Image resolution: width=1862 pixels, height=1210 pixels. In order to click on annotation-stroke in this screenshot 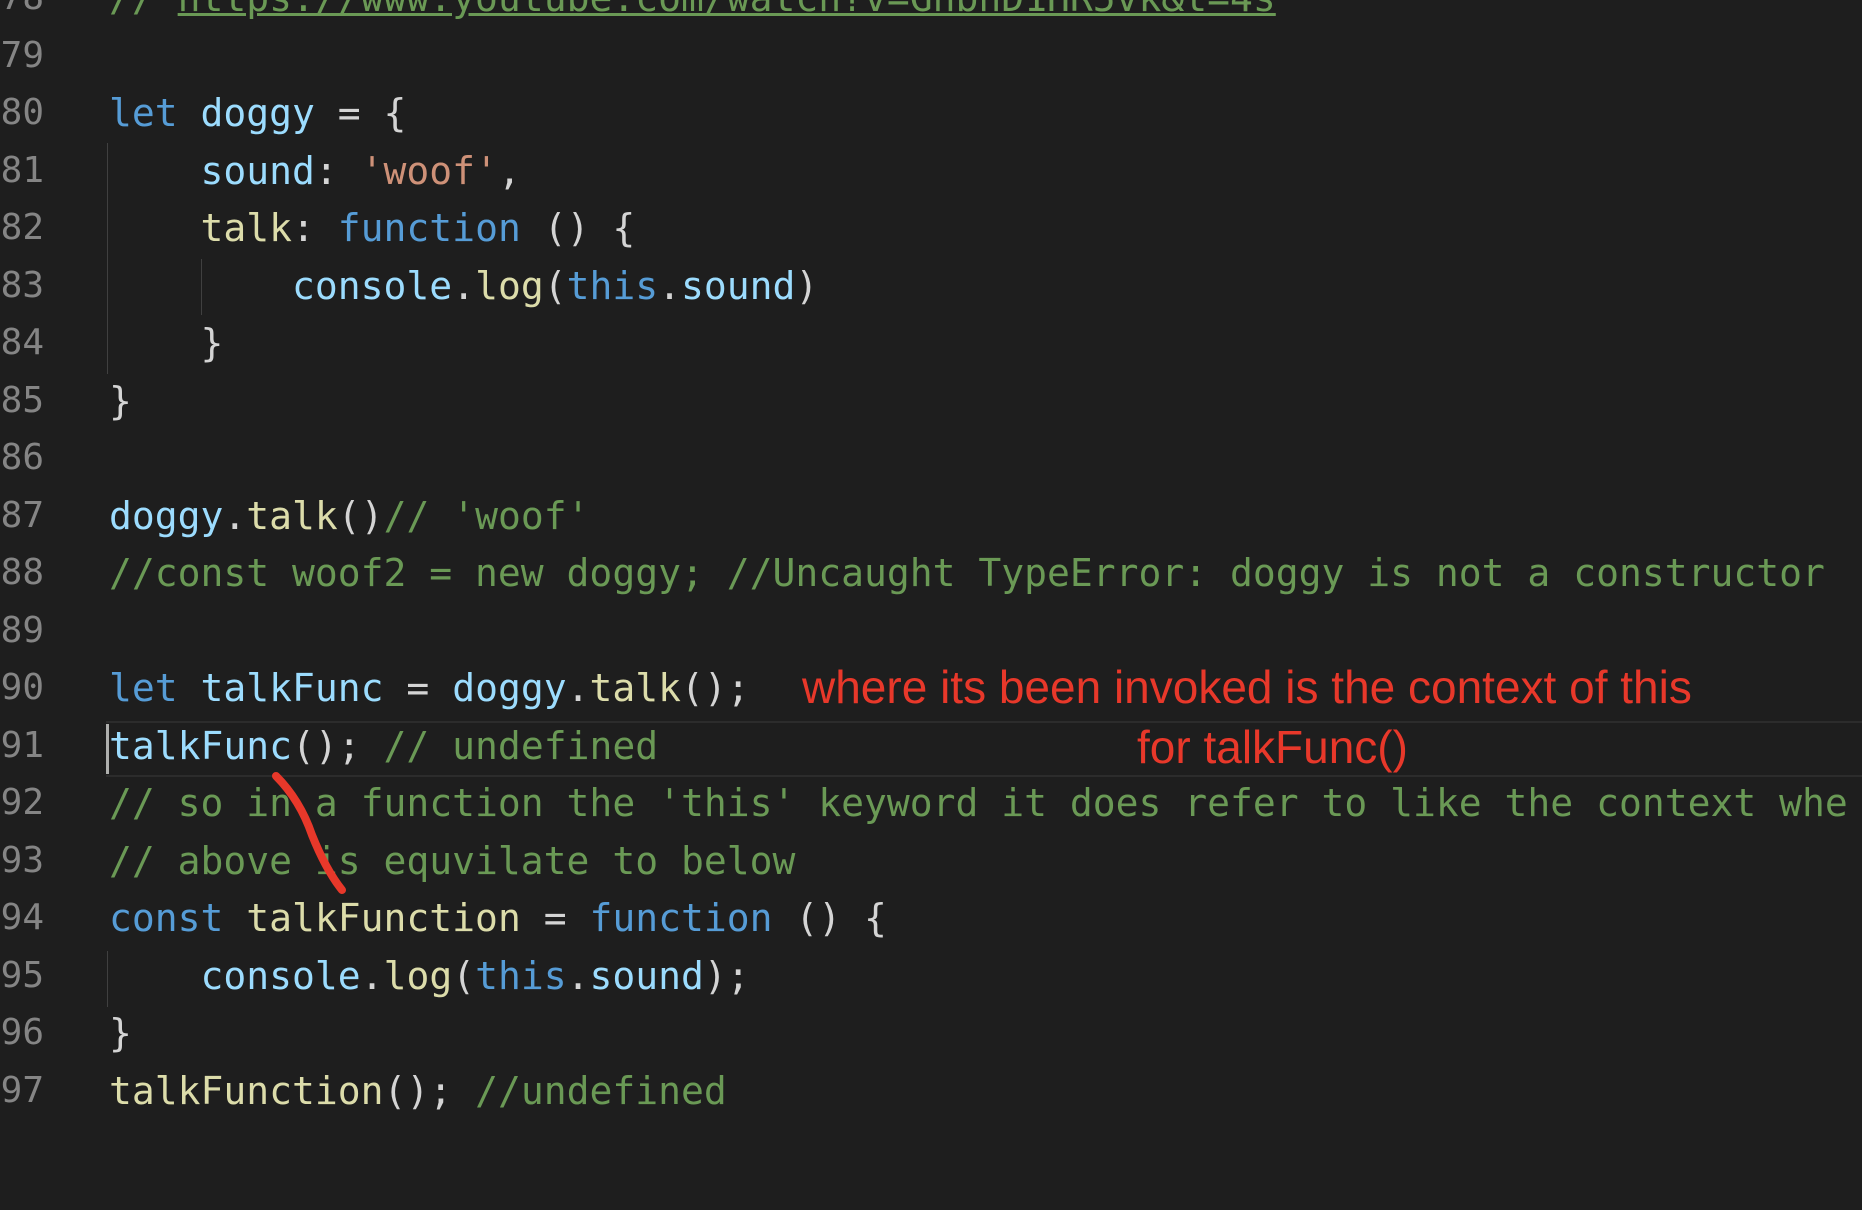, I will do `click(309, 833)`.